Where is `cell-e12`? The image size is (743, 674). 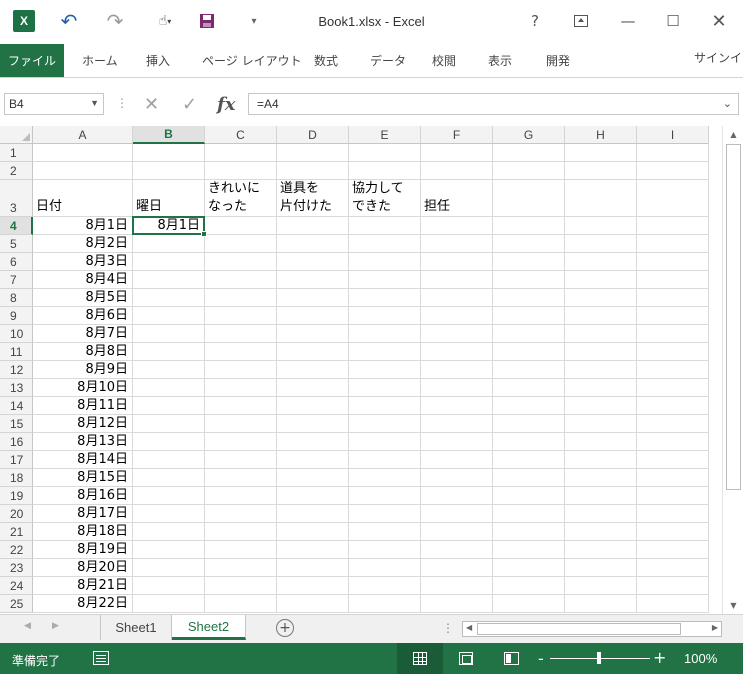
cell-e12 is located at coordinates (385, 370).